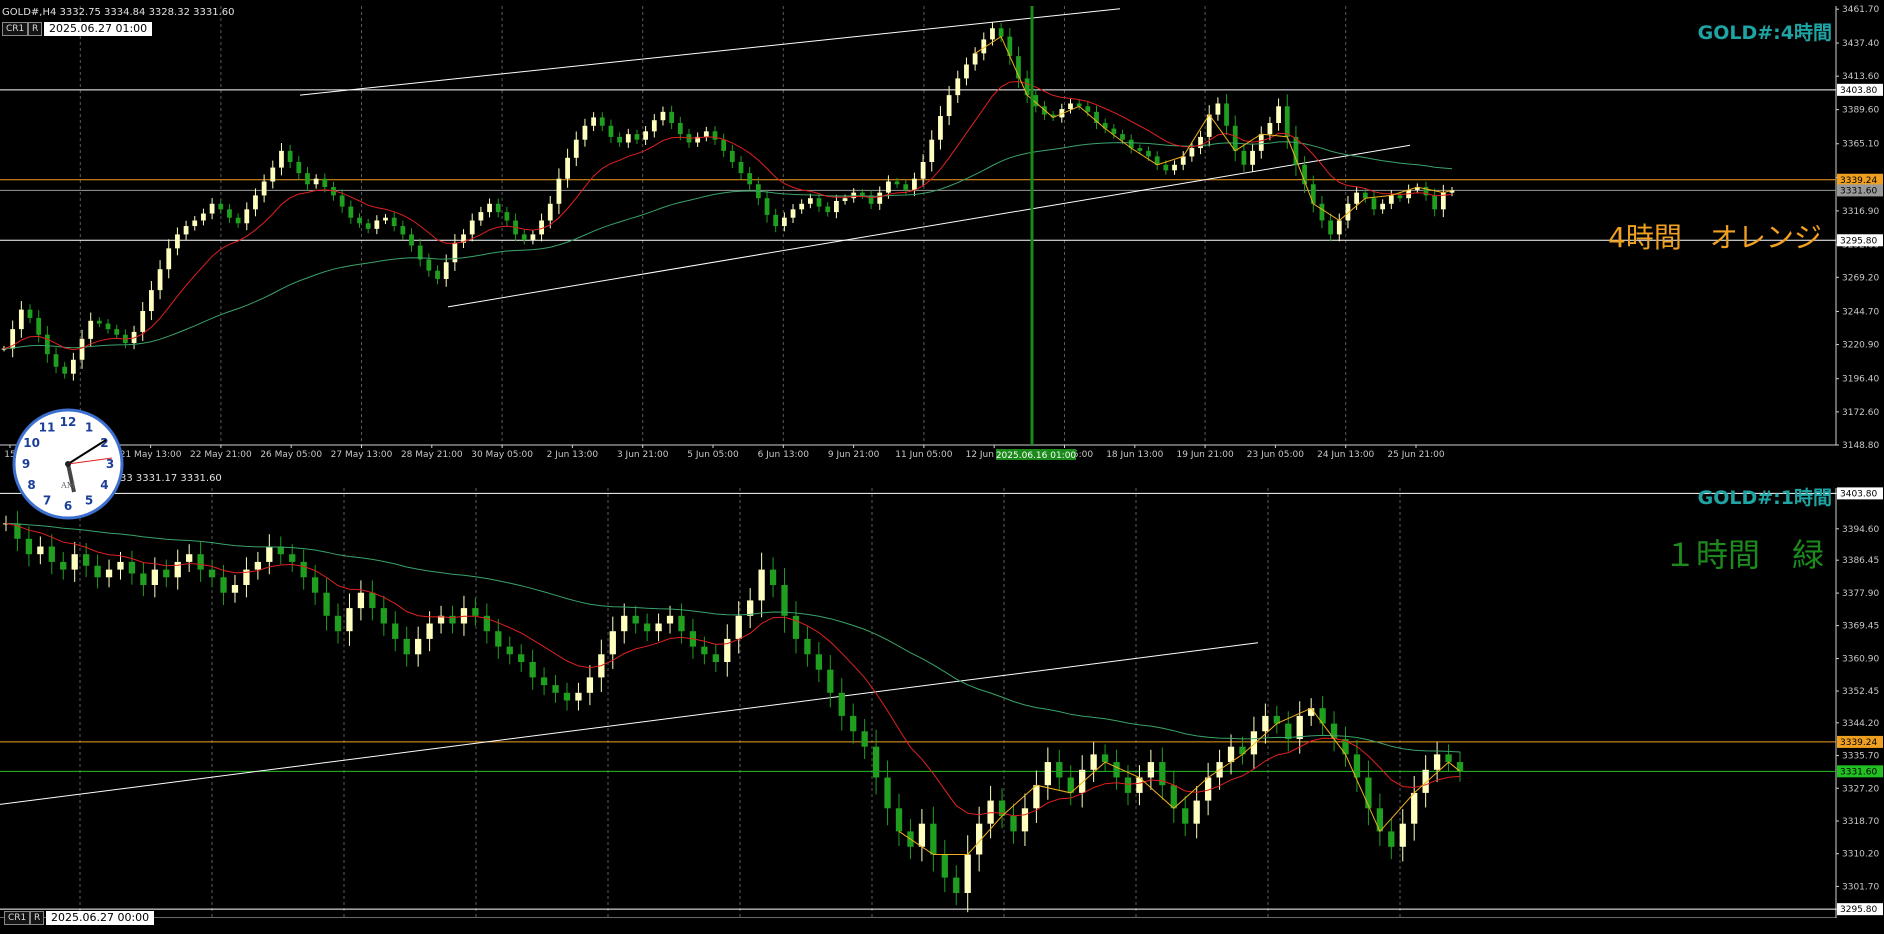 The width and height of the screenshot is (1884, 934). What do you see at coordinates (17, 918) in the screenshot?
I see `h1-symbol-tag: CR1` at bounding box center [17, 918].